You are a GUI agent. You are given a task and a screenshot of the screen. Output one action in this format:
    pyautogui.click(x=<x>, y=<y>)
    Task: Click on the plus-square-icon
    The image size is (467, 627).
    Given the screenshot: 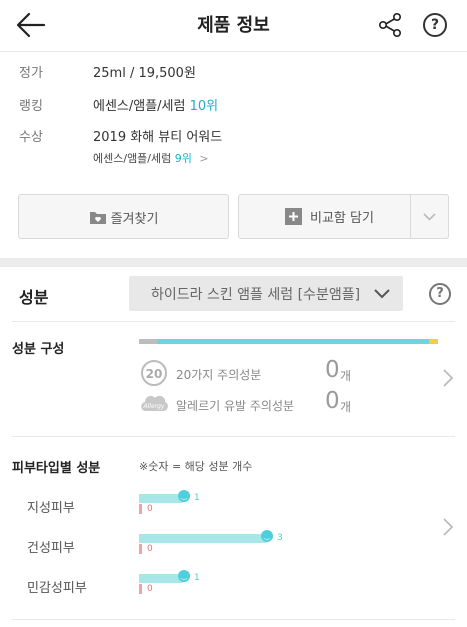 What is the action you would take?
    pyautogui.click(x=293, y=216)
    